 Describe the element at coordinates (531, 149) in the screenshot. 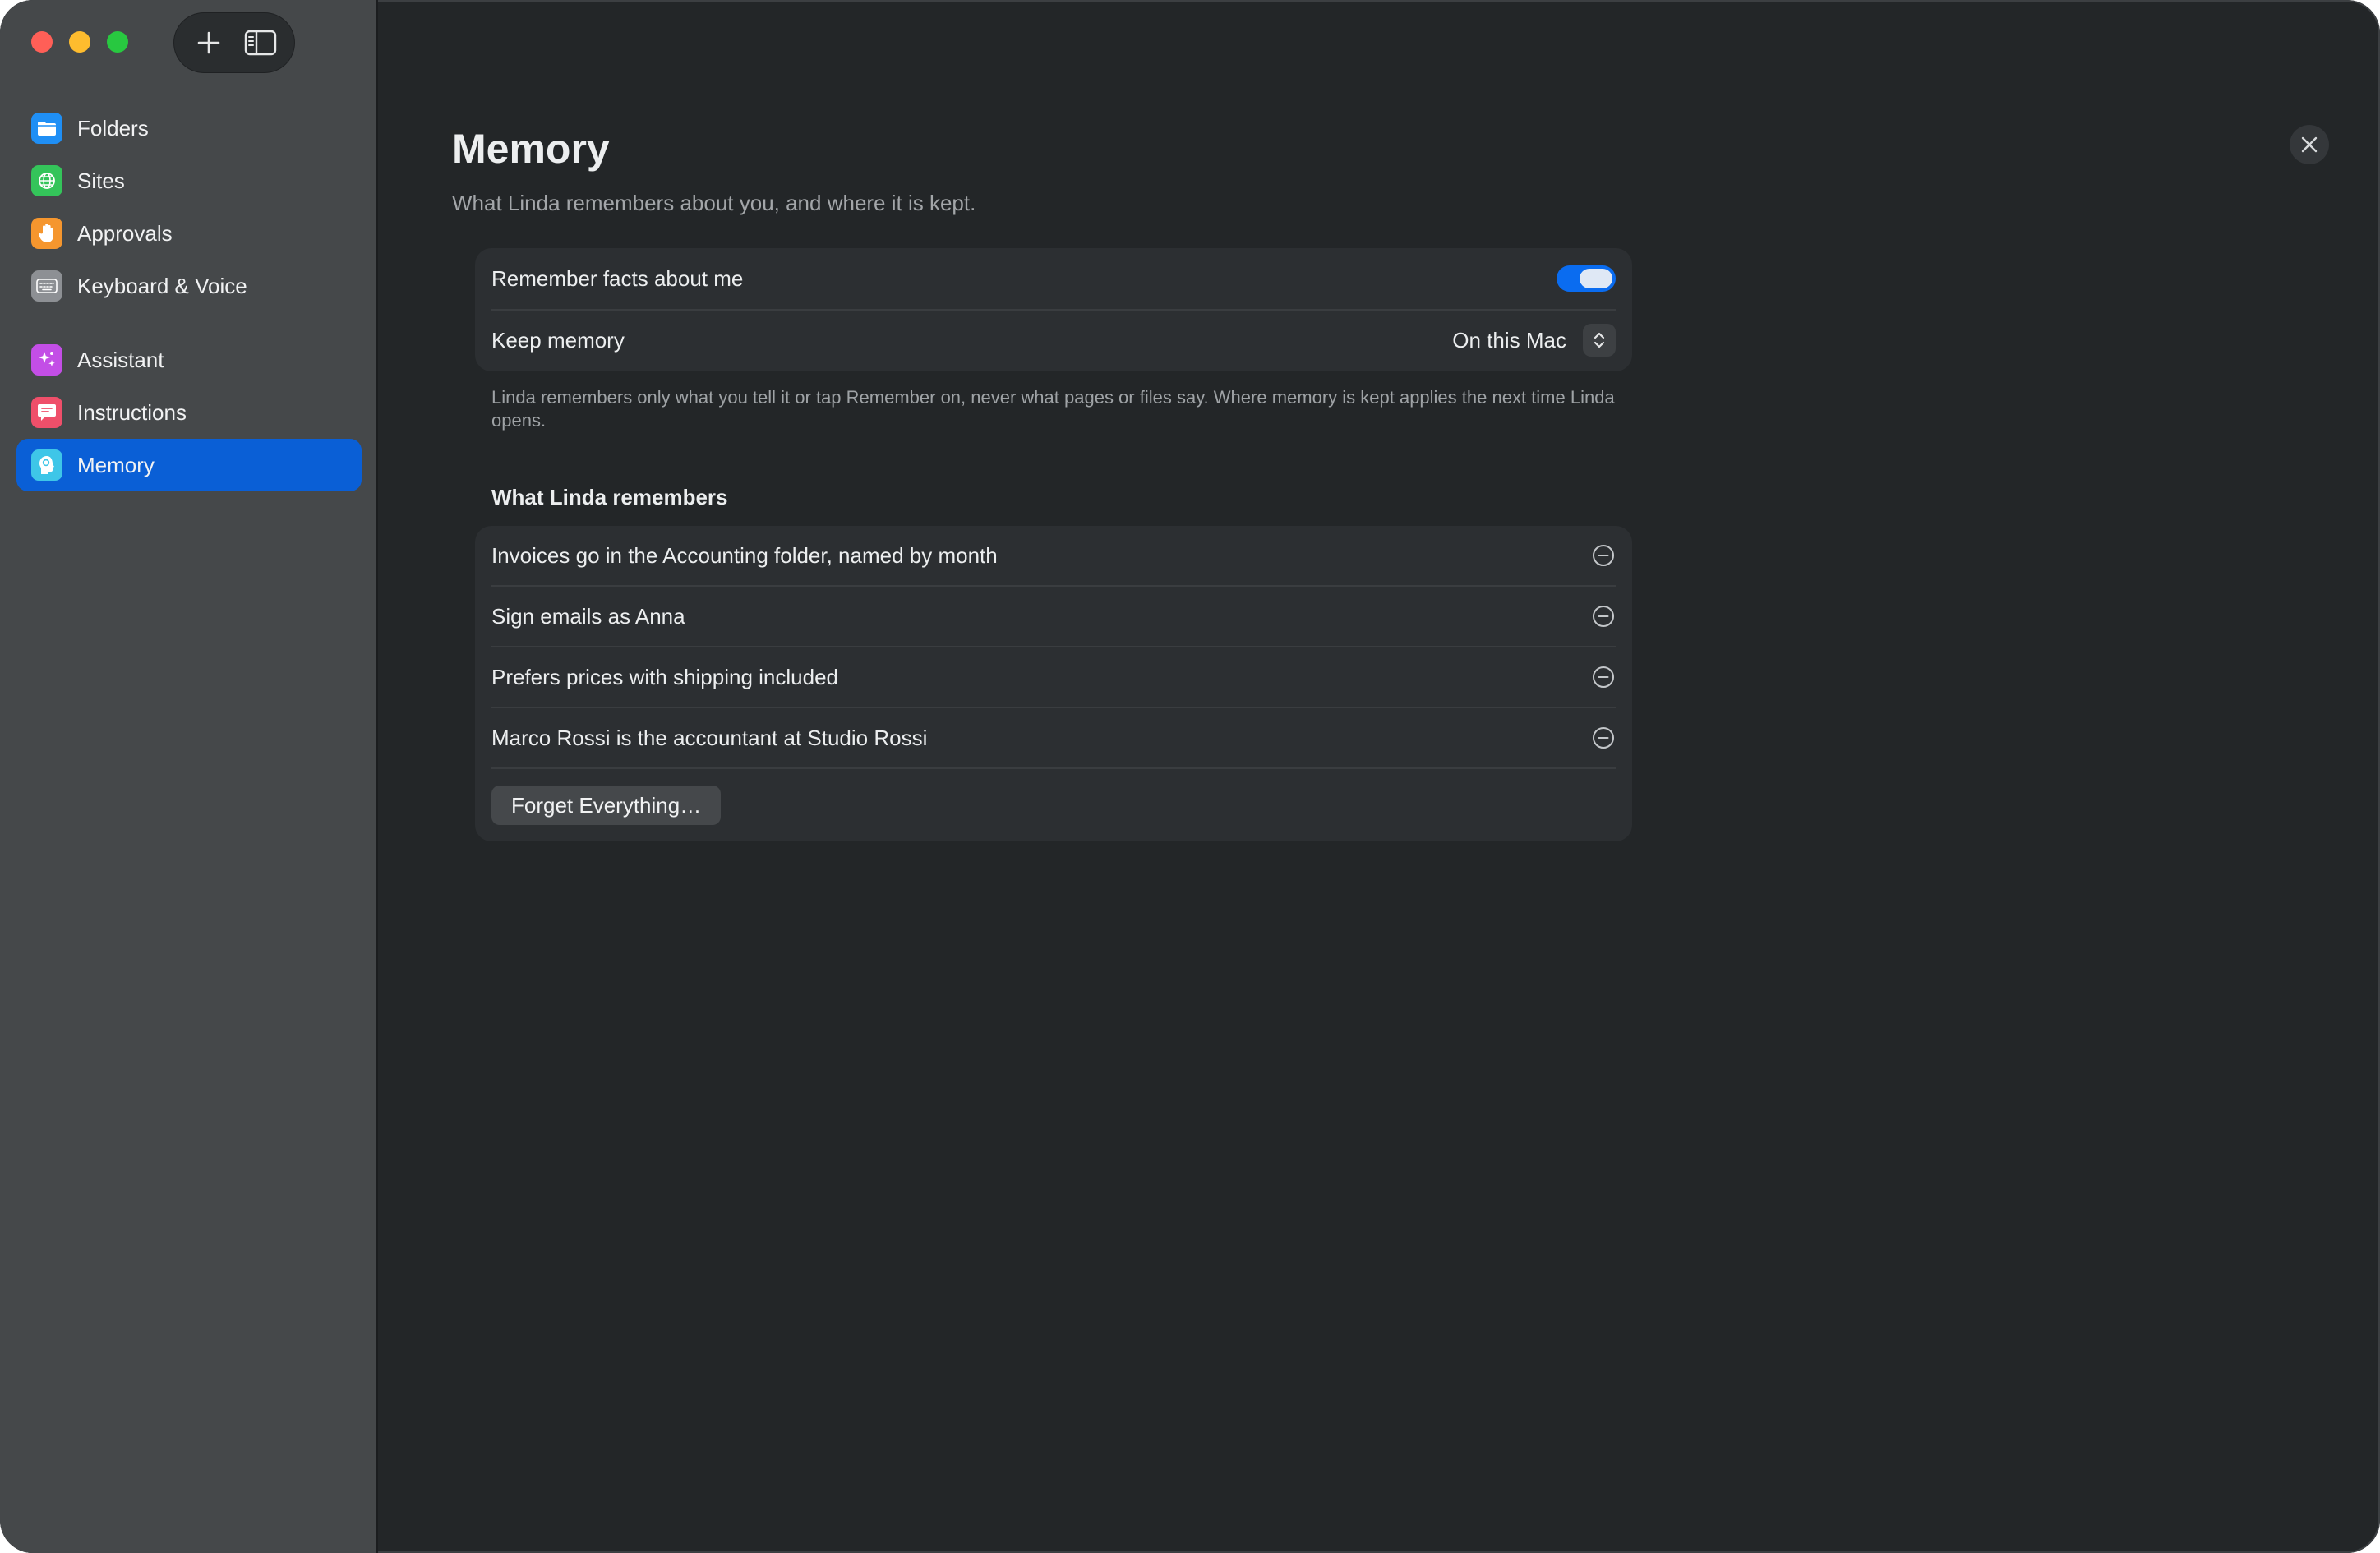

I see `page-title: Memory` at that location.